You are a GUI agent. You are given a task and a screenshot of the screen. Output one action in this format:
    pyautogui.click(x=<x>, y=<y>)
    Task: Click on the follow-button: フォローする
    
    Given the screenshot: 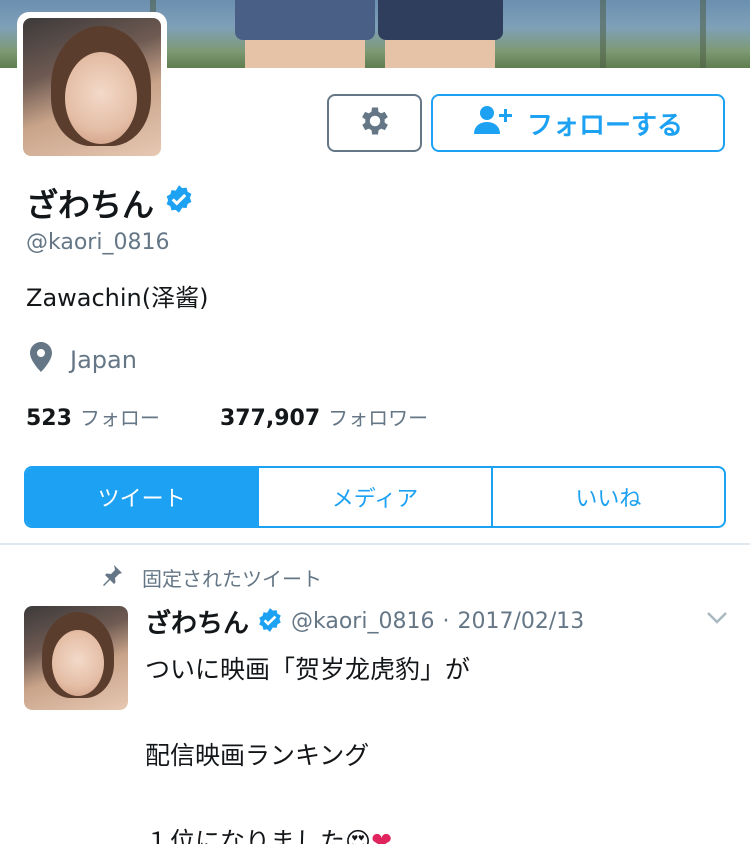 What is the action you would take?
    pyautogui.click(x=578, y=123)
    